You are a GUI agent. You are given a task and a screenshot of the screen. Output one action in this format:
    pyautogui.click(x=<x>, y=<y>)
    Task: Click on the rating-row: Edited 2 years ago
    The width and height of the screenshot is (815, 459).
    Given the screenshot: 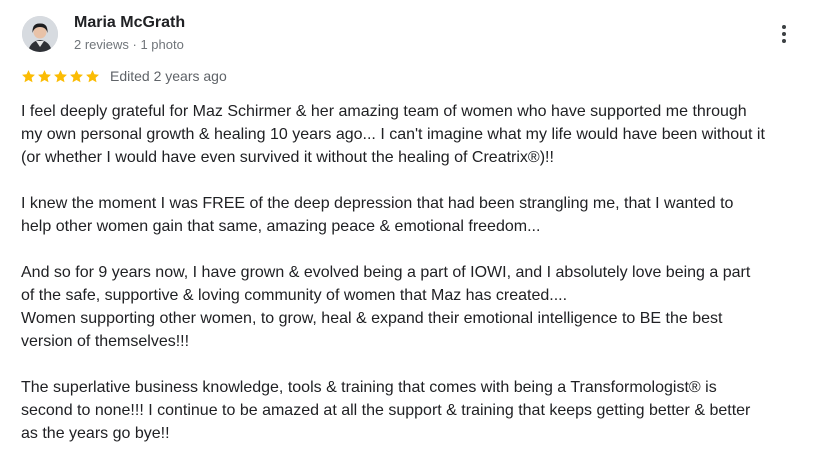 What is the action you would take?
    pyautogui.click(x=124, y=76)
    